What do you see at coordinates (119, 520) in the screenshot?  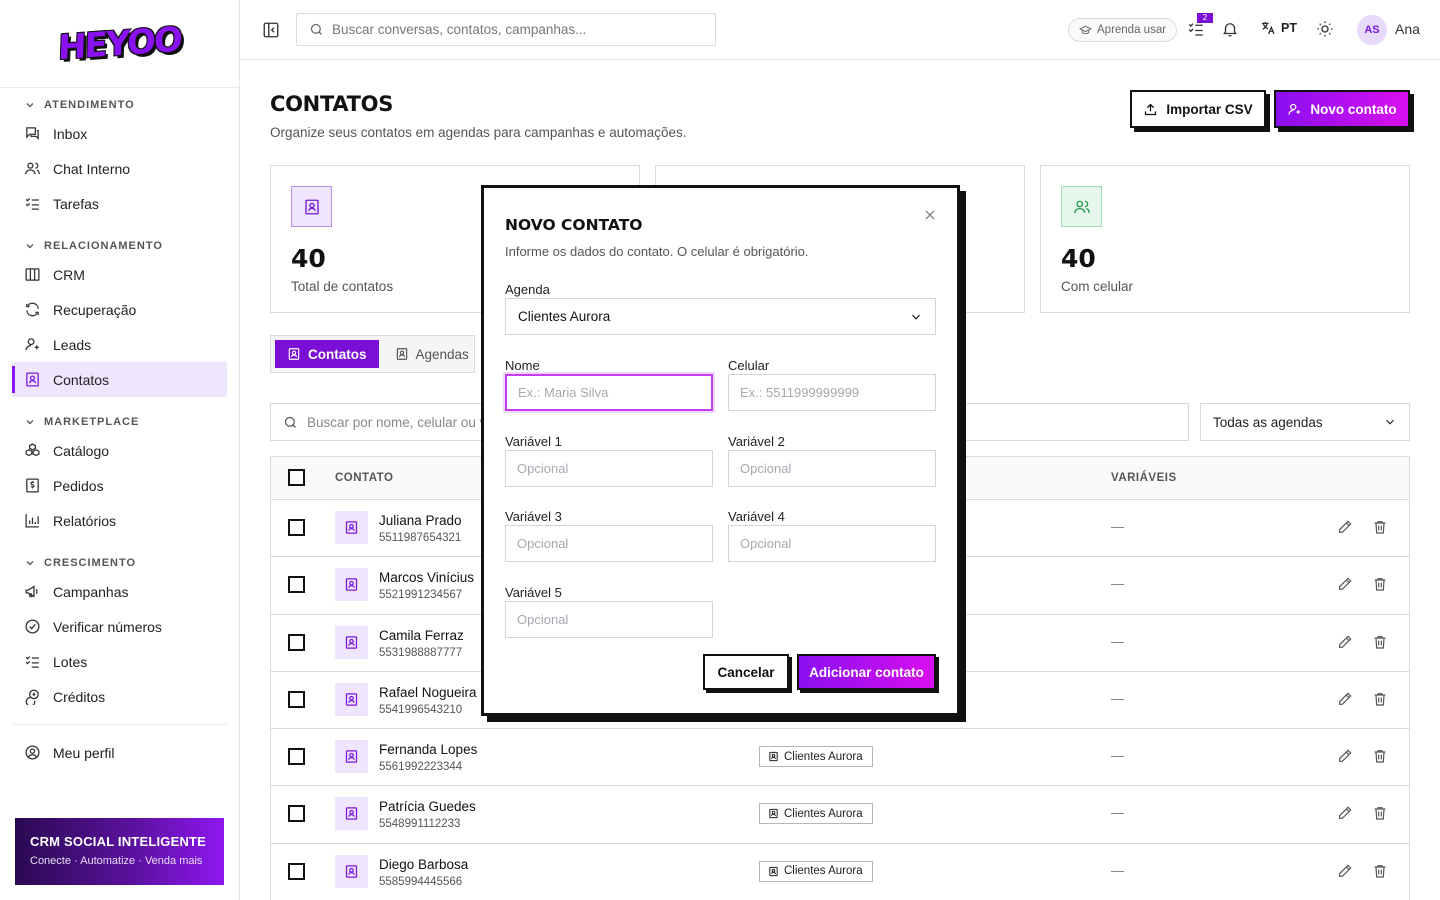 I see `sidebar-item-relatorios: Relatórios` at bounding box center [119, 520].